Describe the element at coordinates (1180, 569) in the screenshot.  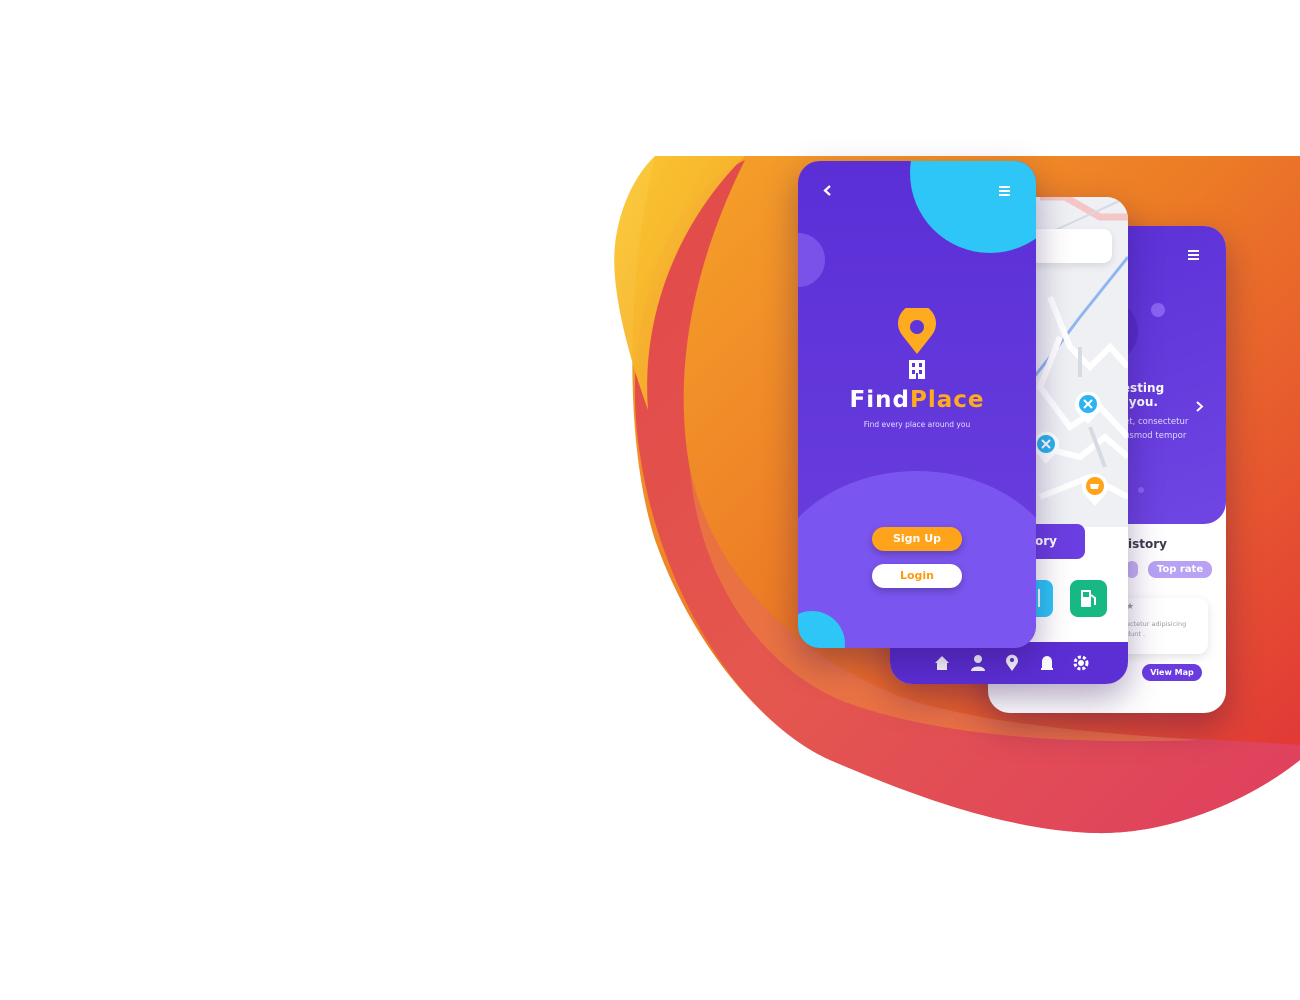
I see `tab-top-rate: Top rate` at that location.